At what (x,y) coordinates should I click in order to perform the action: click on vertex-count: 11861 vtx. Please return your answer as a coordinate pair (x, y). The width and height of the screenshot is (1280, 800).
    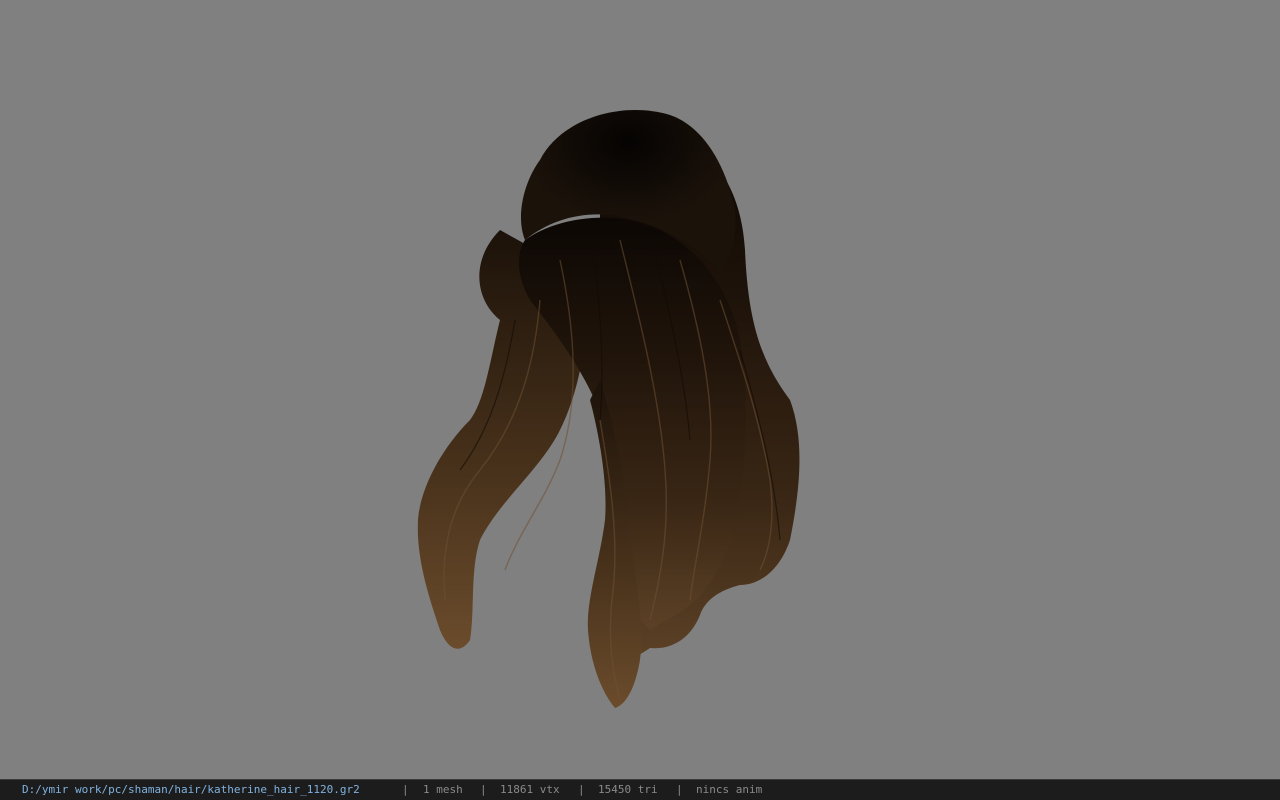
    Looking at the image, I should click on (530, 789).